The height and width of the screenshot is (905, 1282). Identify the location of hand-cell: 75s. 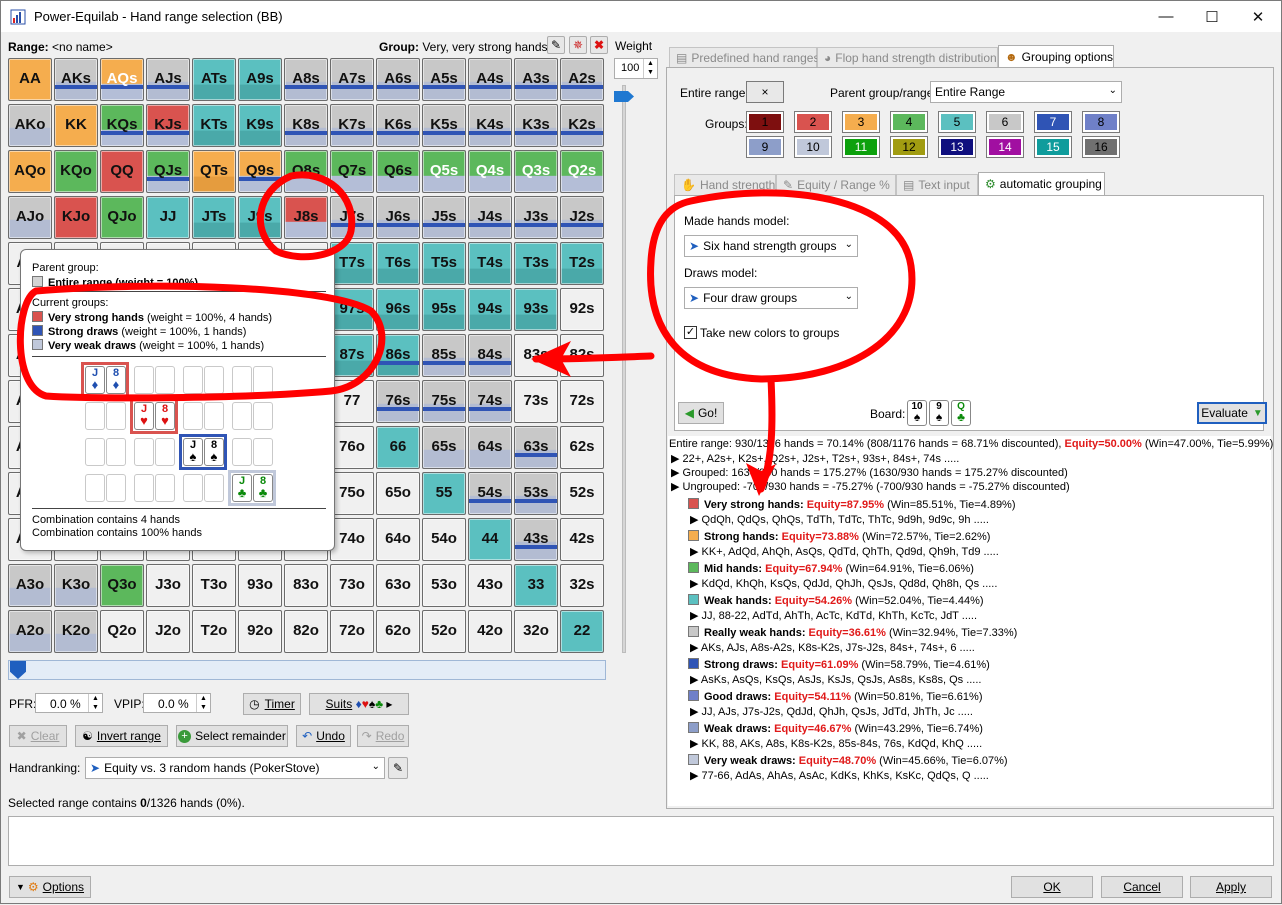
(444, 401).